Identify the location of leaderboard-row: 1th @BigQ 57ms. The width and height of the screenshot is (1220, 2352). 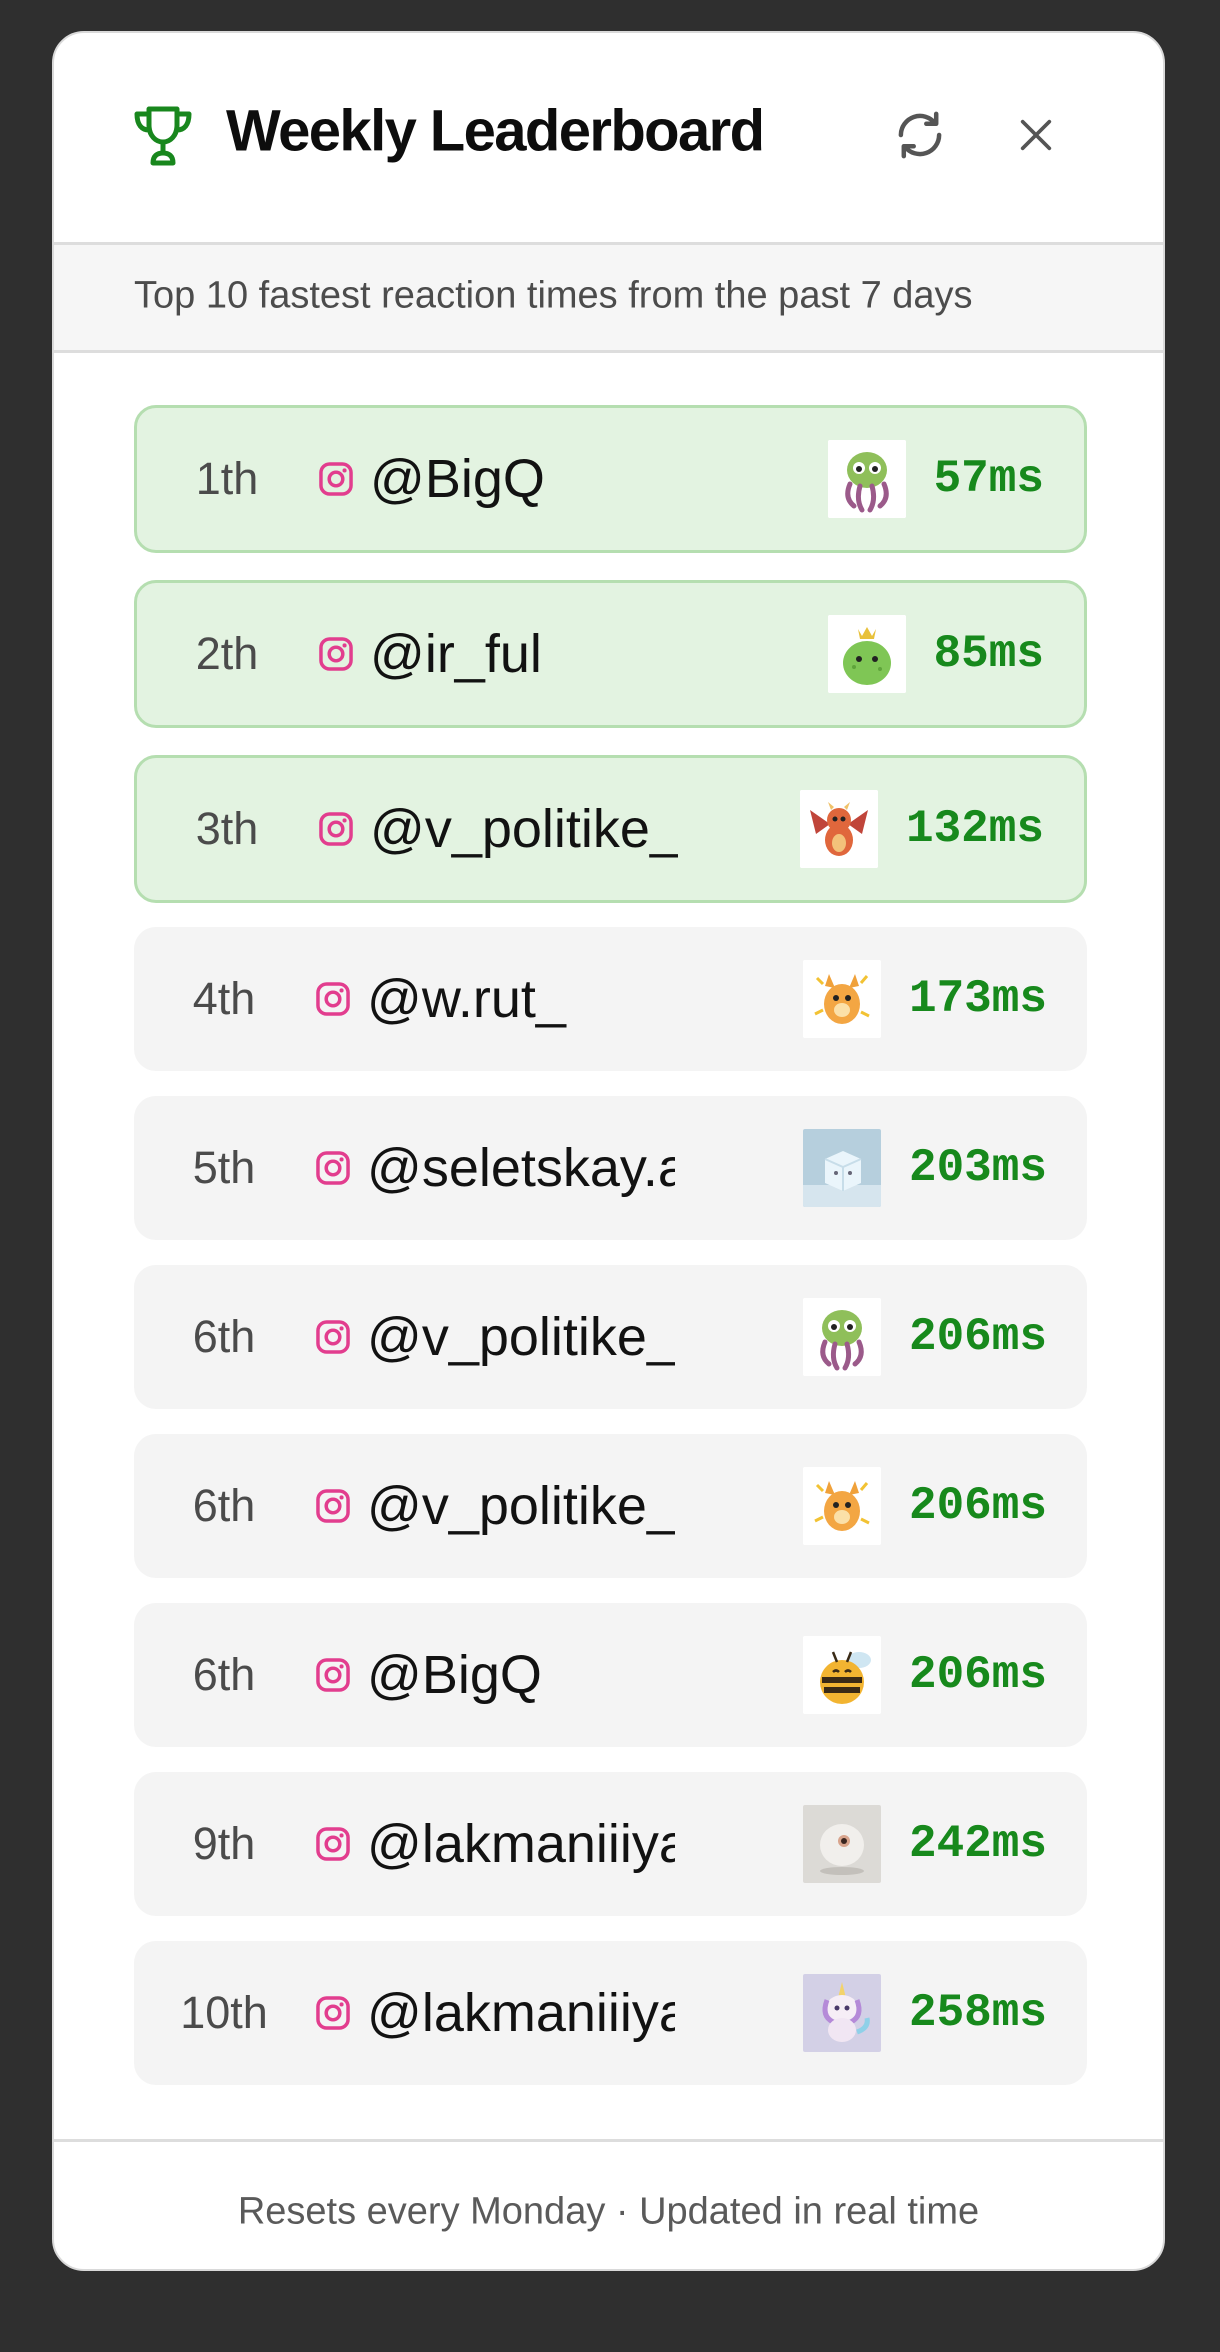
(610, 479).